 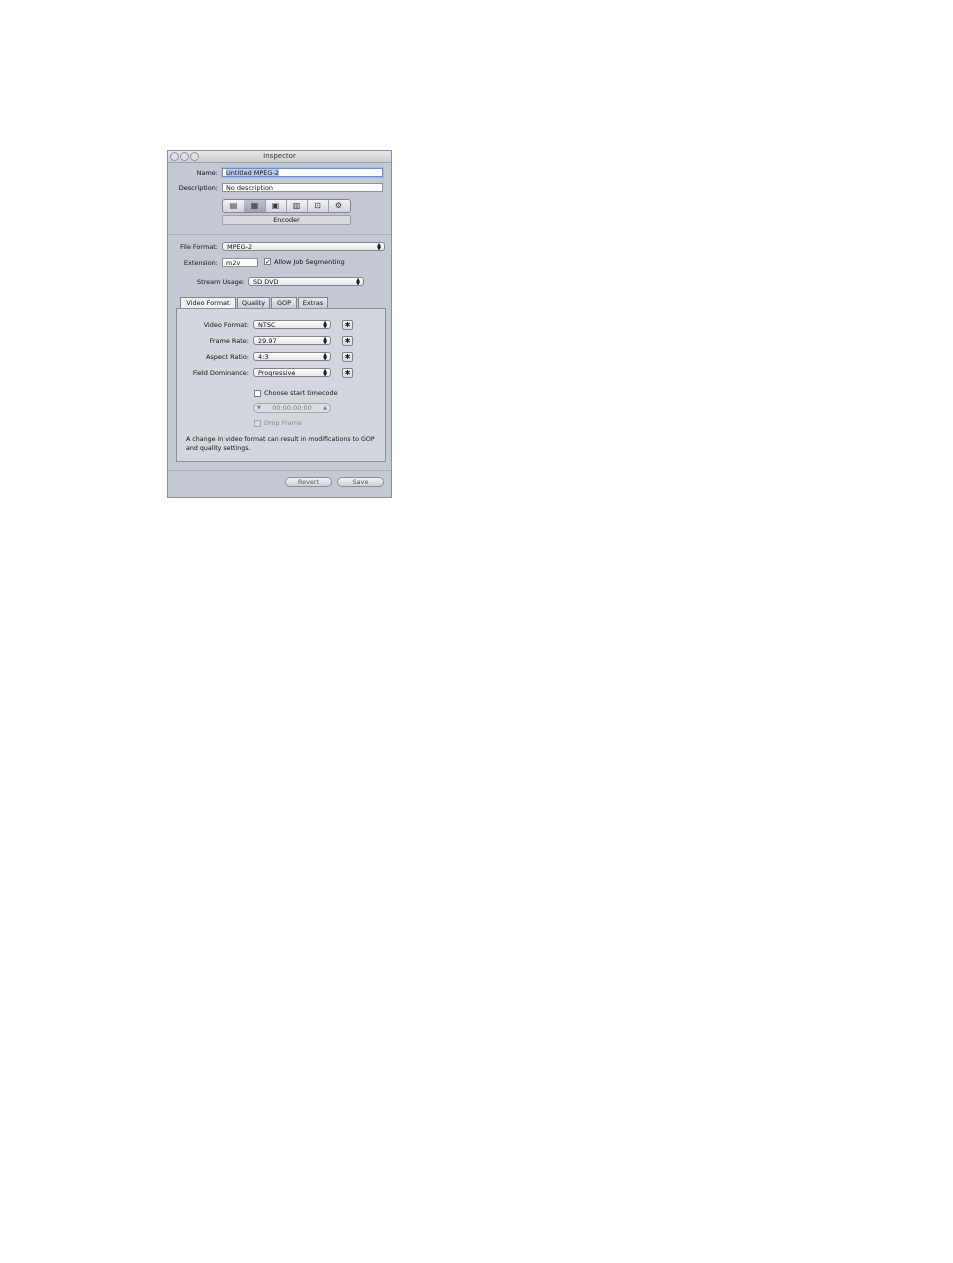 I want to click on increment-icon: ▲, so click(x=325, y=408).